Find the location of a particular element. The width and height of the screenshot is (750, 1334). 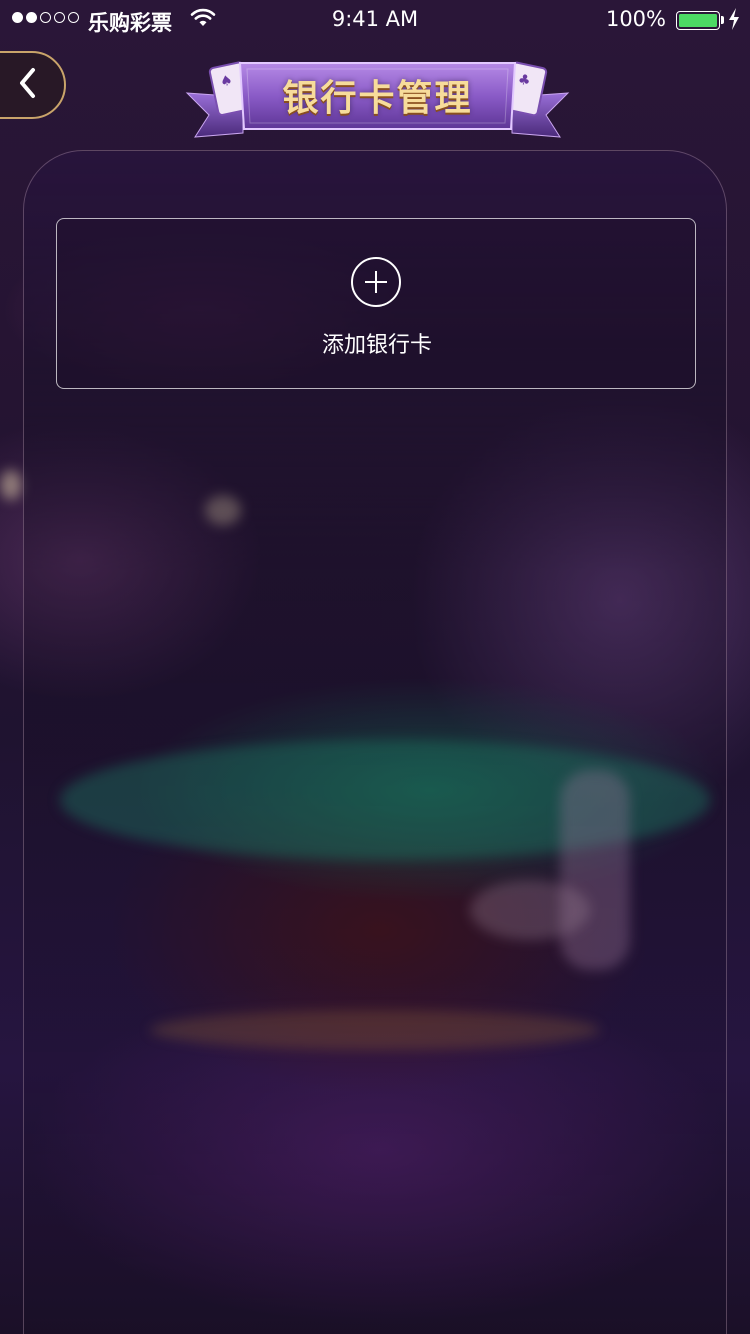

background-lamp is located at coordinates (11, 485).